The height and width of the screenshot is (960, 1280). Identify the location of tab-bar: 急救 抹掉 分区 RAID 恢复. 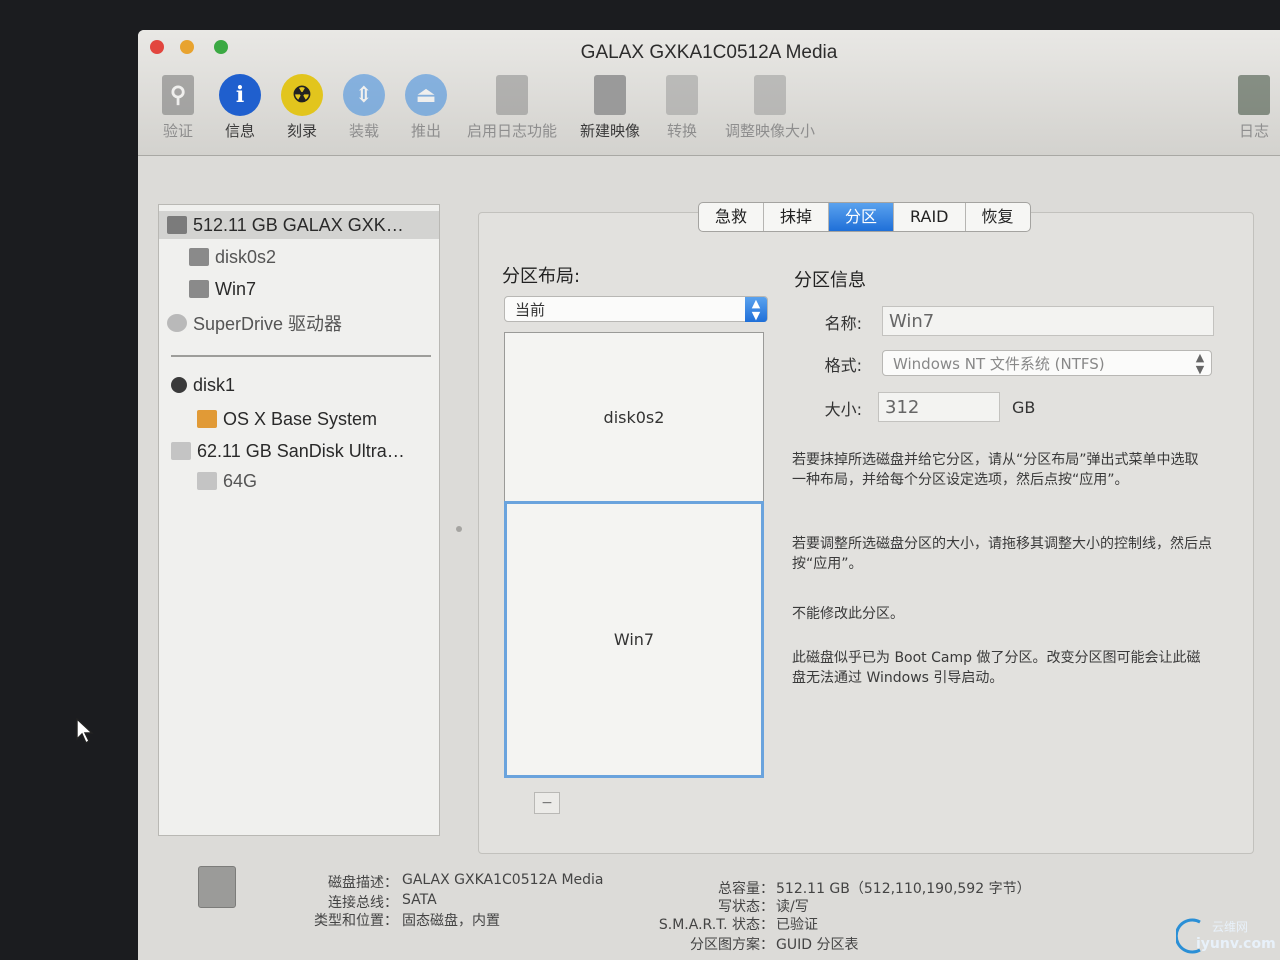
(864, 217).